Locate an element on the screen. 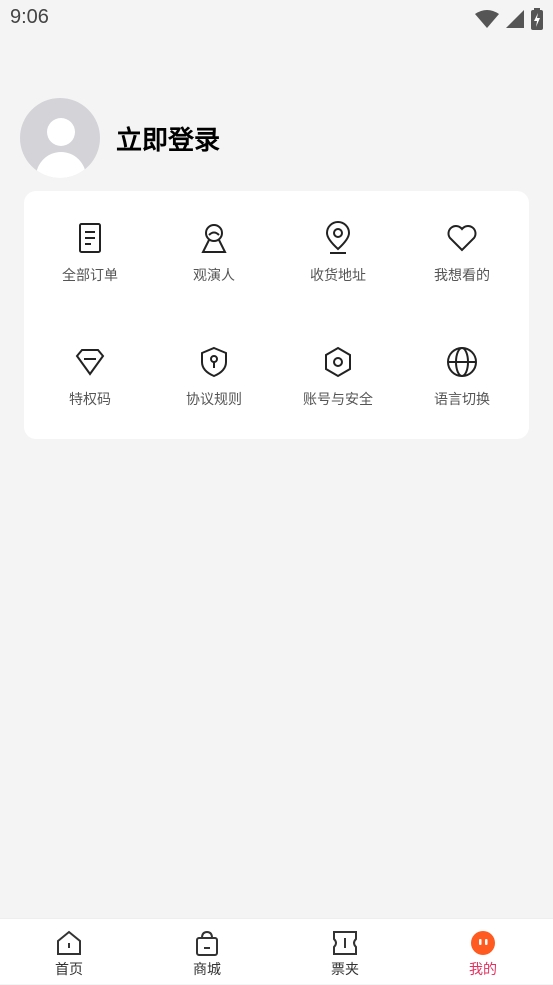  ticket-icon is located at coordinates (345, 943).